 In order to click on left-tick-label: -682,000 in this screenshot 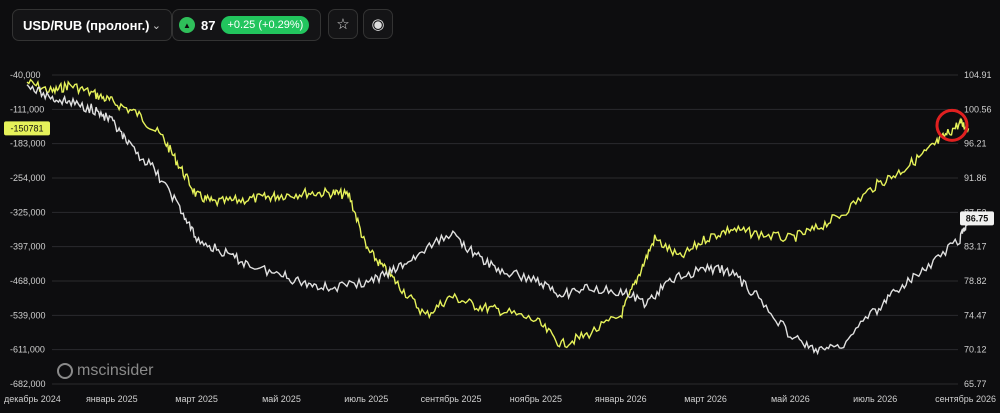, I will do `click(28, 384)`.